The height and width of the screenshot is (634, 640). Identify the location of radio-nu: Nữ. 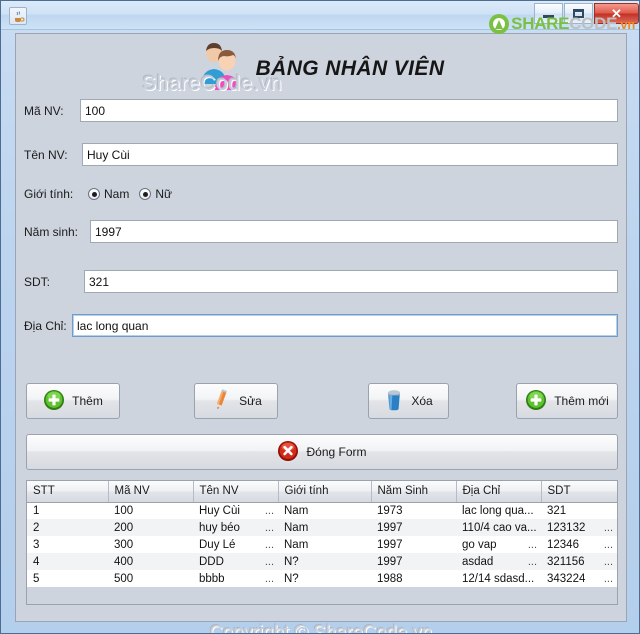
(155, 194).